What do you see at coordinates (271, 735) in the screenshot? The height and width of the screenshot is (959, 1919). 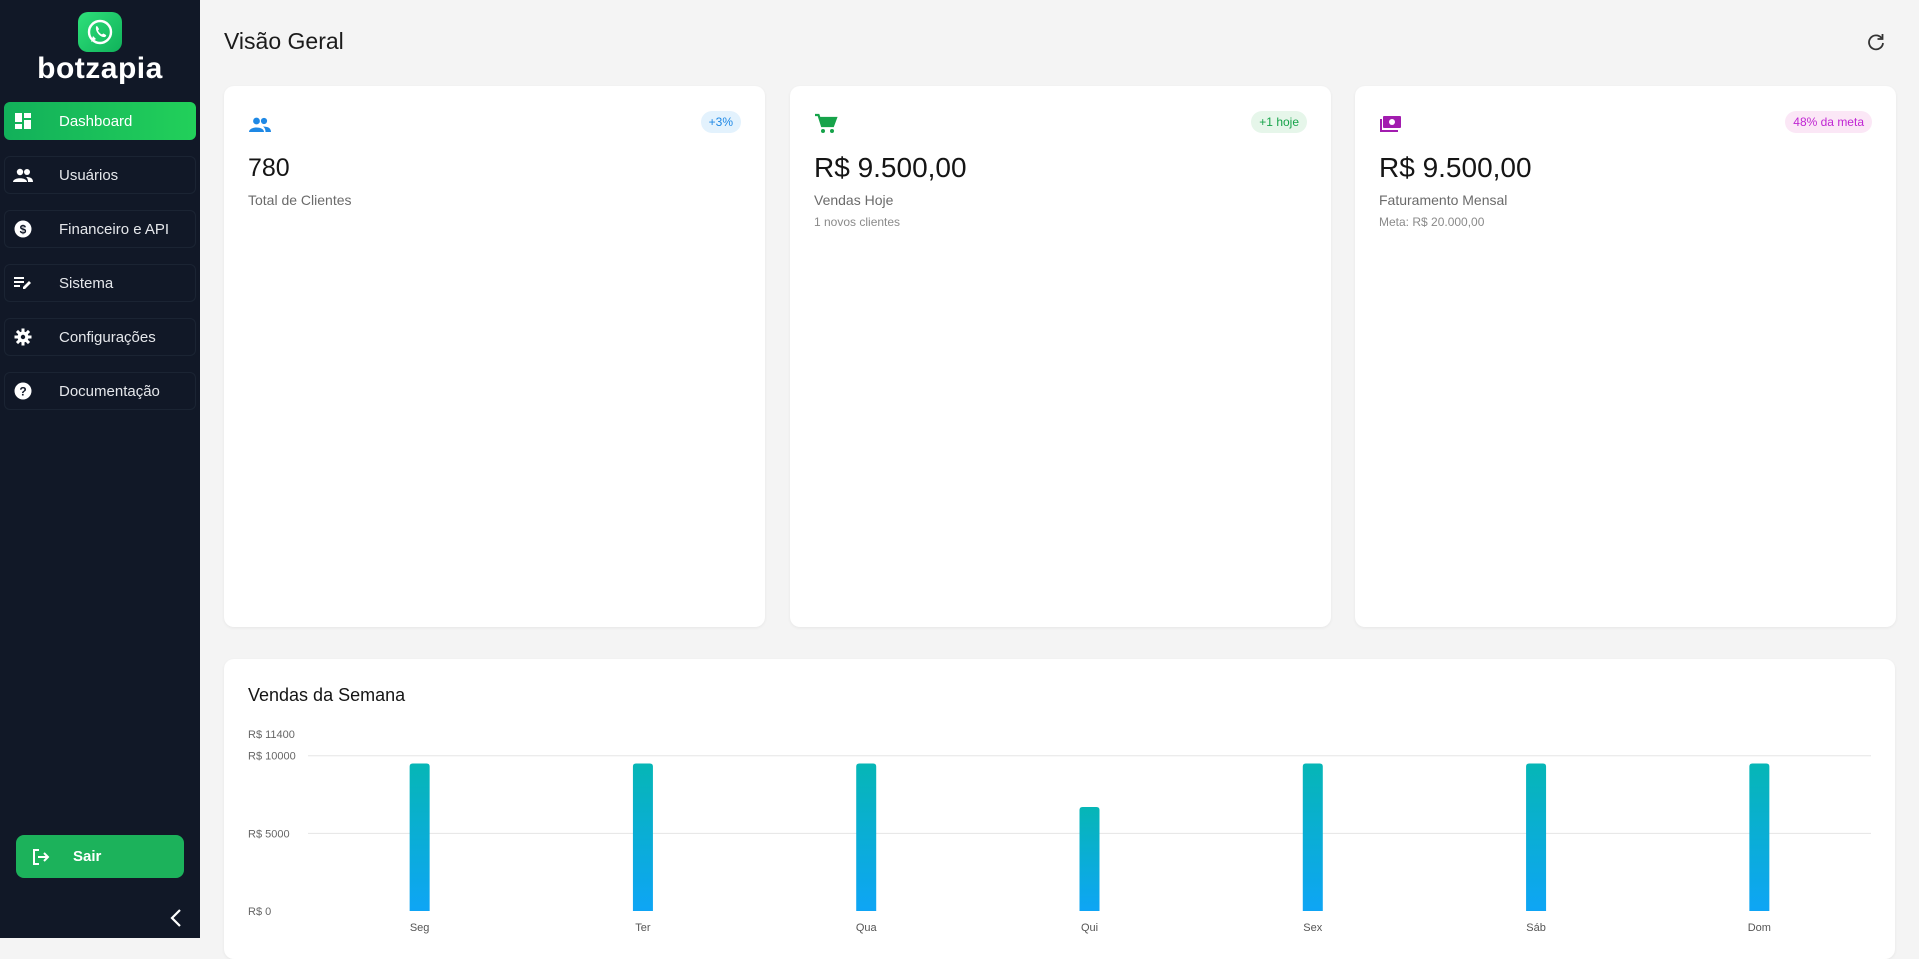 I see `y-tick-label: R$ 11400` at bounding box center [271, 735].